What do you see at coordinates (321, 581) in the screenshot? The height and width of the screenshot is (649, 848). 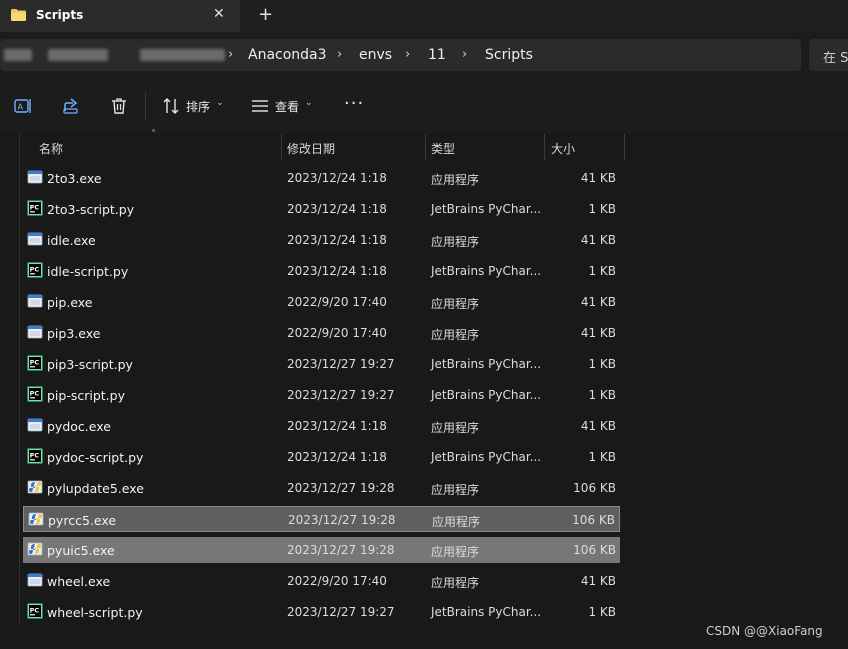 I see `file-row: wheel.exe 2022/9/20 17:40 应用程序 41 KB` at bounding box center [321, 581].